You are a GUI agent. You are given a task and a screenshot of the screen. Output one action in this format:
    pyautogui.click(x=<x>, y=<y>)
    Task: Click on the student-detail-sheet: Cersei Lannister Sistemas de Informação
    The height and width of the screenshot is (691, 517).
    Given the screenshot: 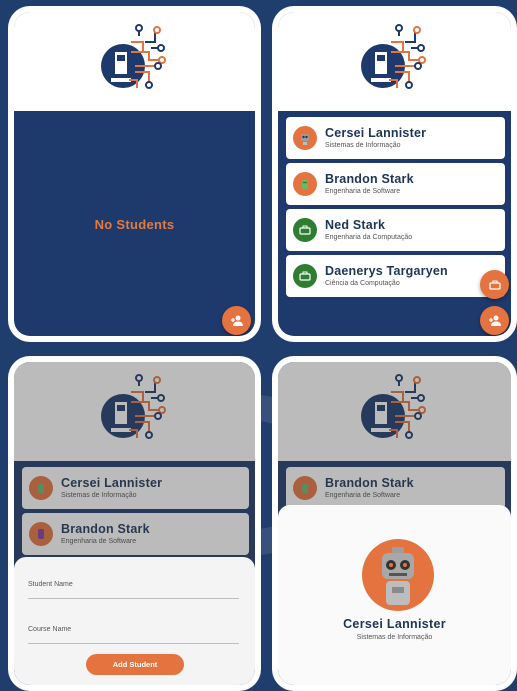 What is the action you would take?
    pyautogui.click(x=394, y=595)
    